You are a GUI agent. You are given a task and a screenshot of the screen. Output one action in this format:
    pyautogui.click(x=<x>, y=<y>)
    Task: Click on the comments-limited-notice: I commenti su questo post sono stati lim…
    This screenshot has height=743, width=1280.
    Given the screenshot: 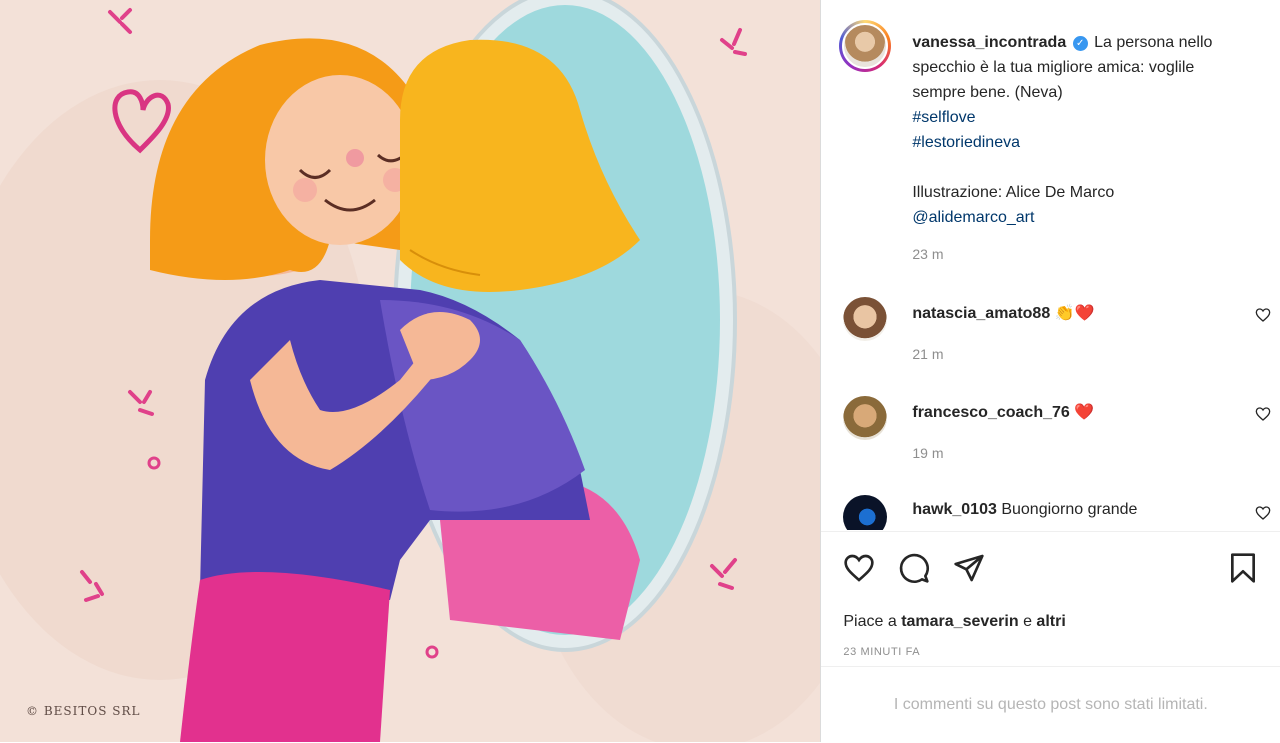 What is the action you would take?
    pyautogui.click(x=1050, y=704)
    